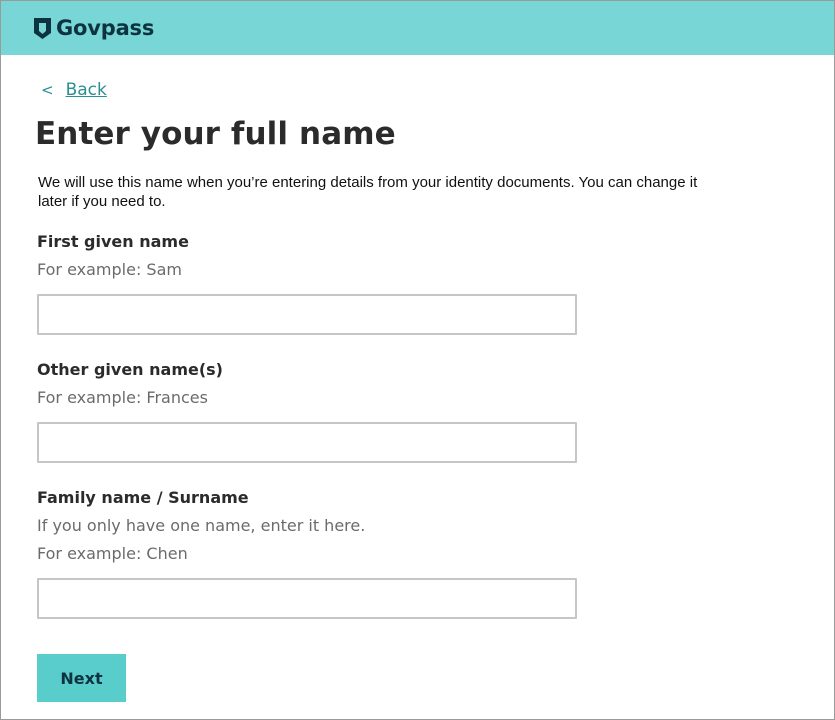 This screenshot has height=720, width=835. I want to click on site-header: Govpass, so click(417, 28).